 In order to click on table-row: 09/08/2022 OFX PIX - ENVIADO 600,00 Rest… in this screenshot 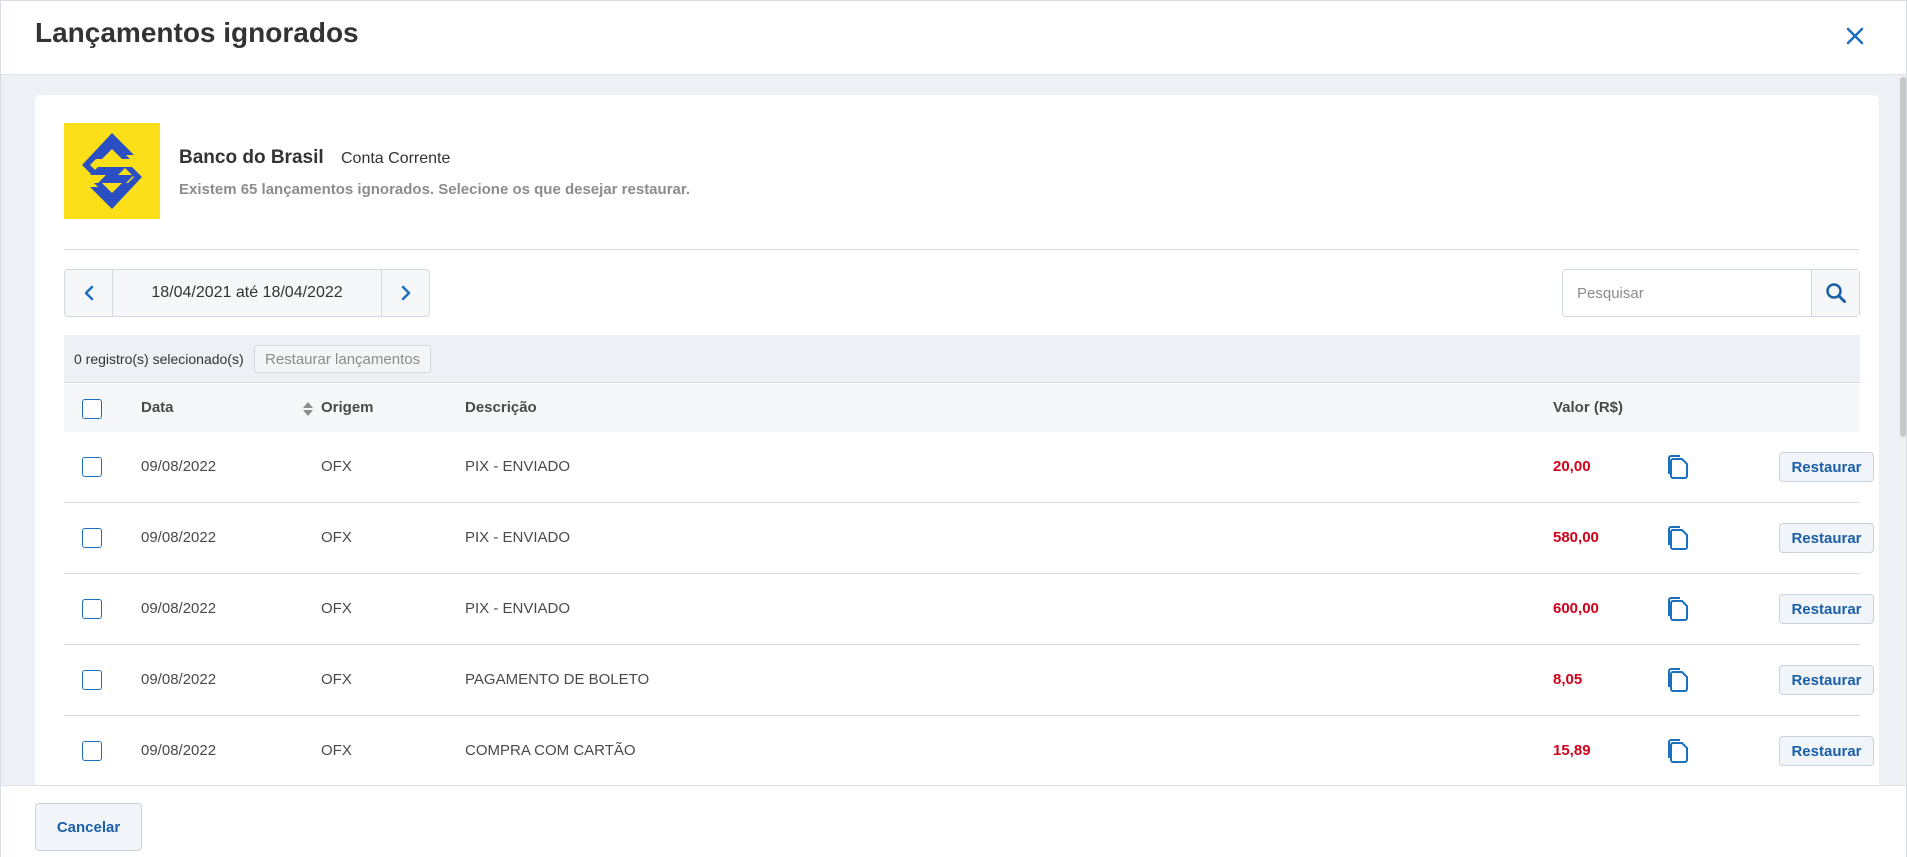, I will do `click(969, 609)`.